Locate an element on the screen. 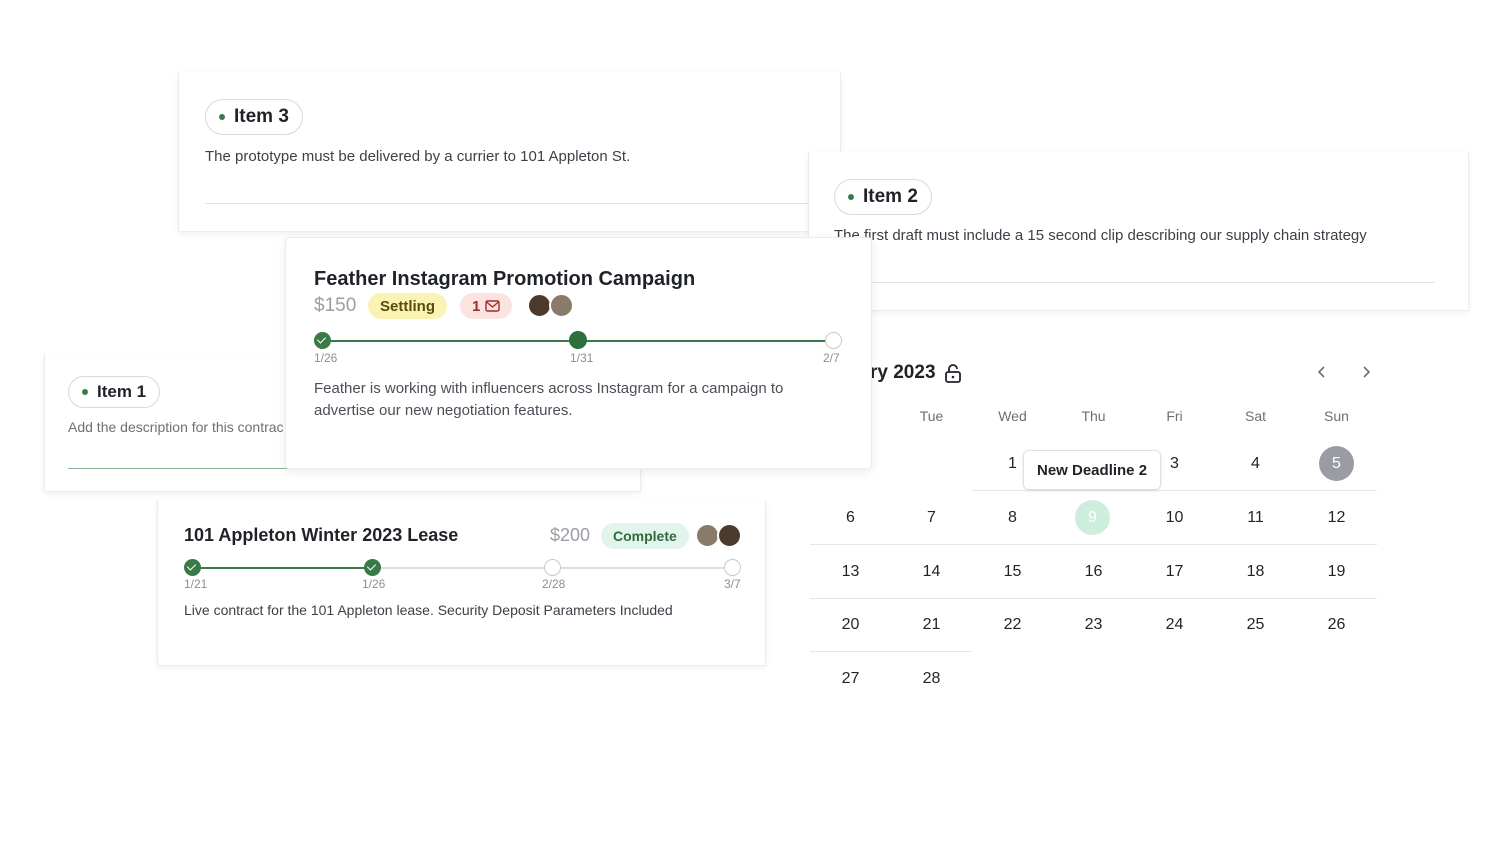  item-3-pill: Item 3 is located at coordinates (254, 117).